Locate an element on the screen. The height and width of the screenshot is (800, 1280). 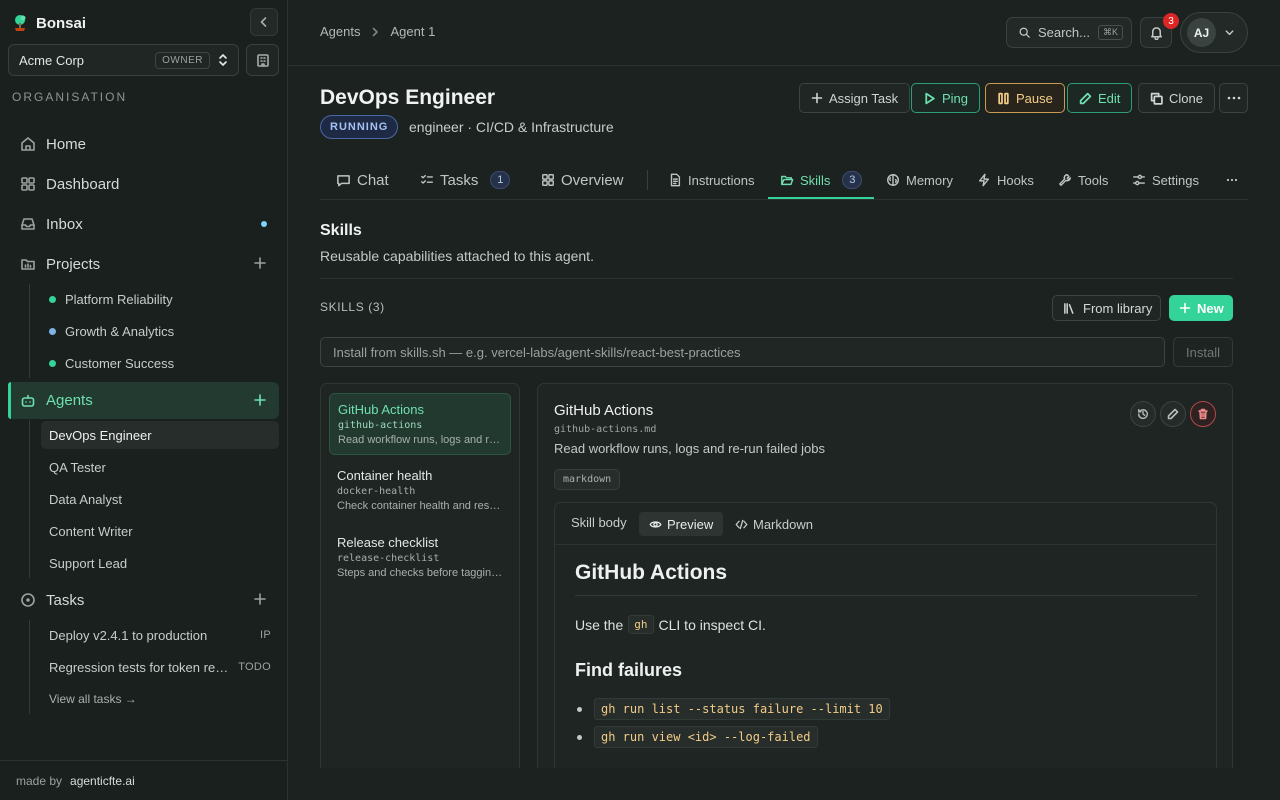
breadcrumb: Agents Agent 1 is located at coordinates (377, 31).